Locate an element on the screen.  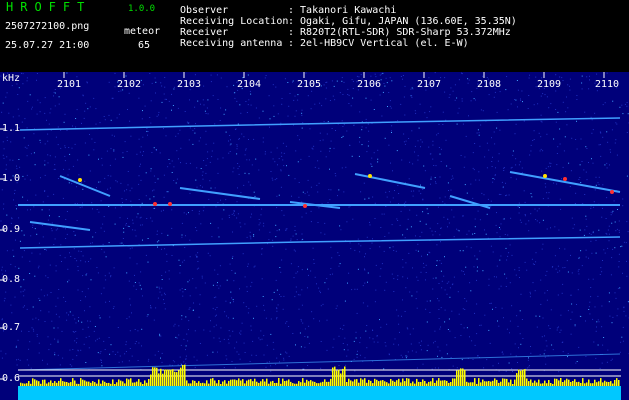
info-key: Receiving antenna is located at coordinates (231, 43).